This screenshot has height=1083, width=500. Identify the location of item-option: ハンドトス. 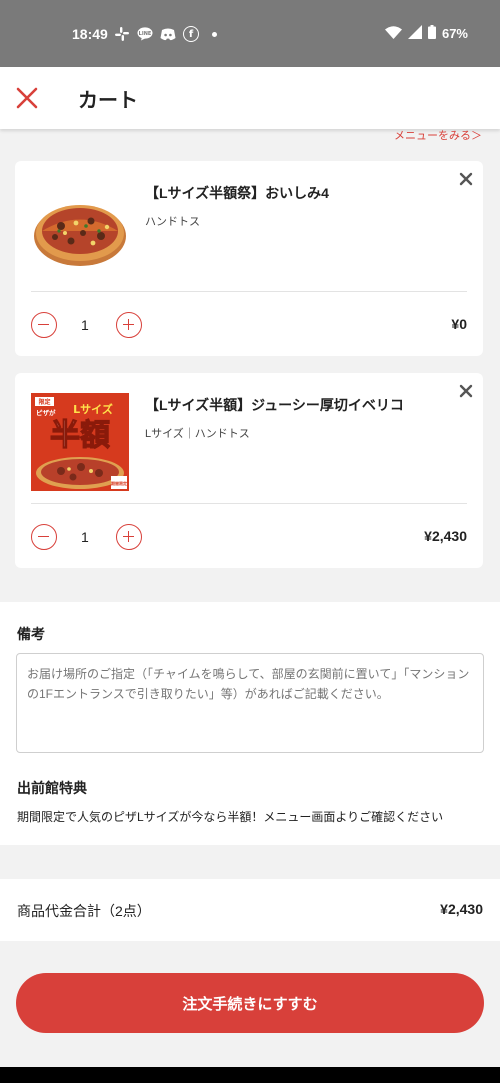
(172, 222).